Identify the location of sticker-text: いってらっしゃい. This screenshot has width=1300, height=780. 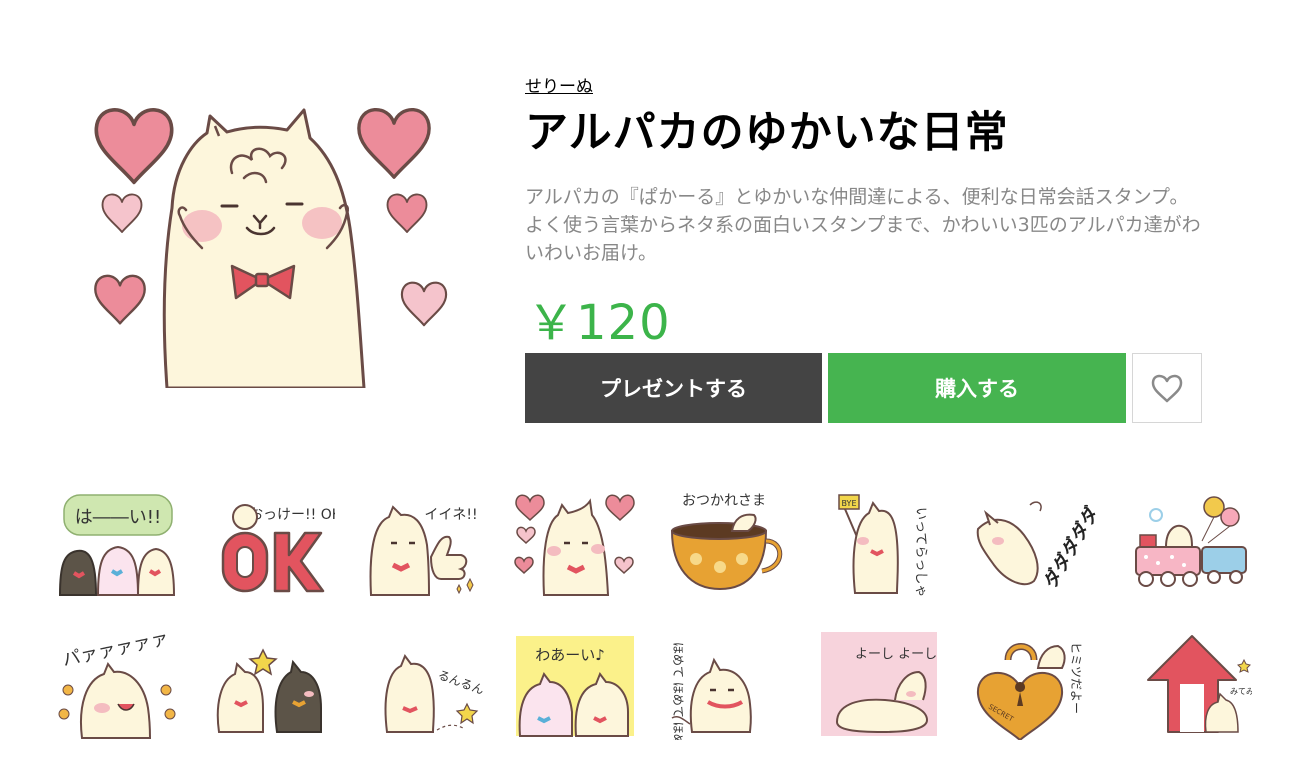
(920, 552).